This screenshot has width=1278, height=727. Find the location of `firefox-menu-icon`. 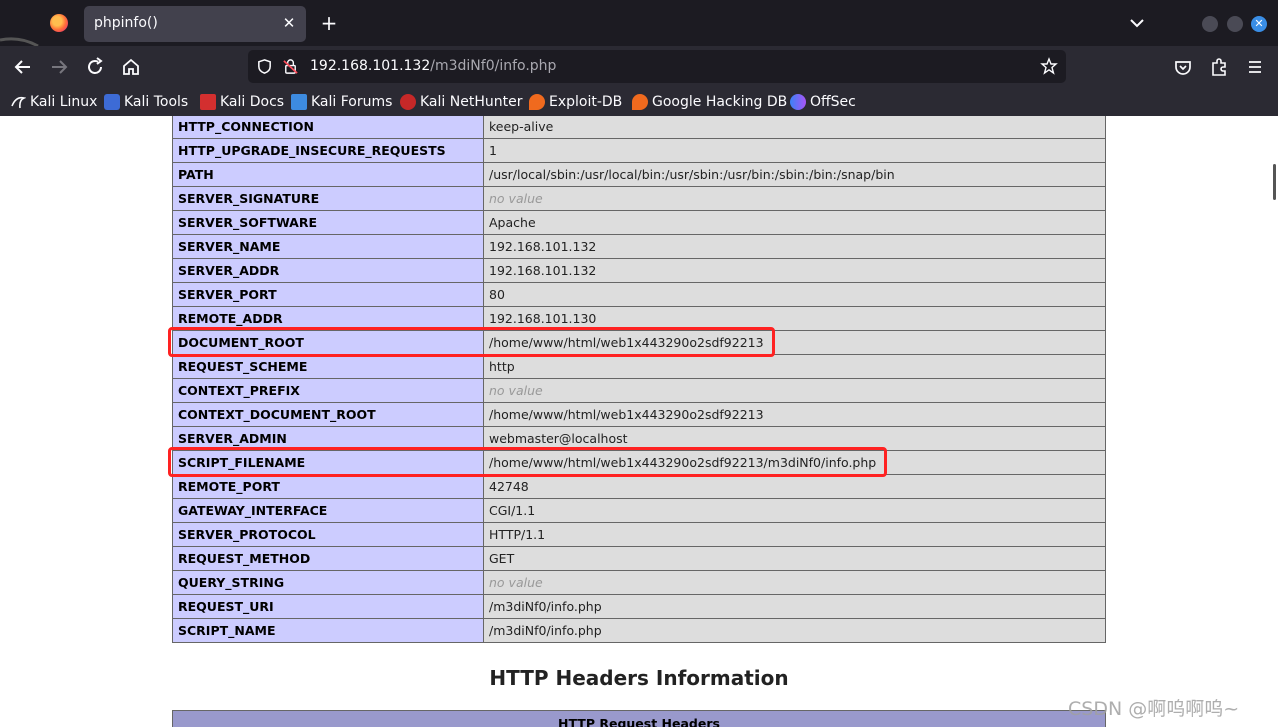

firefox-menu-icon is located at coordinates (59, 23).